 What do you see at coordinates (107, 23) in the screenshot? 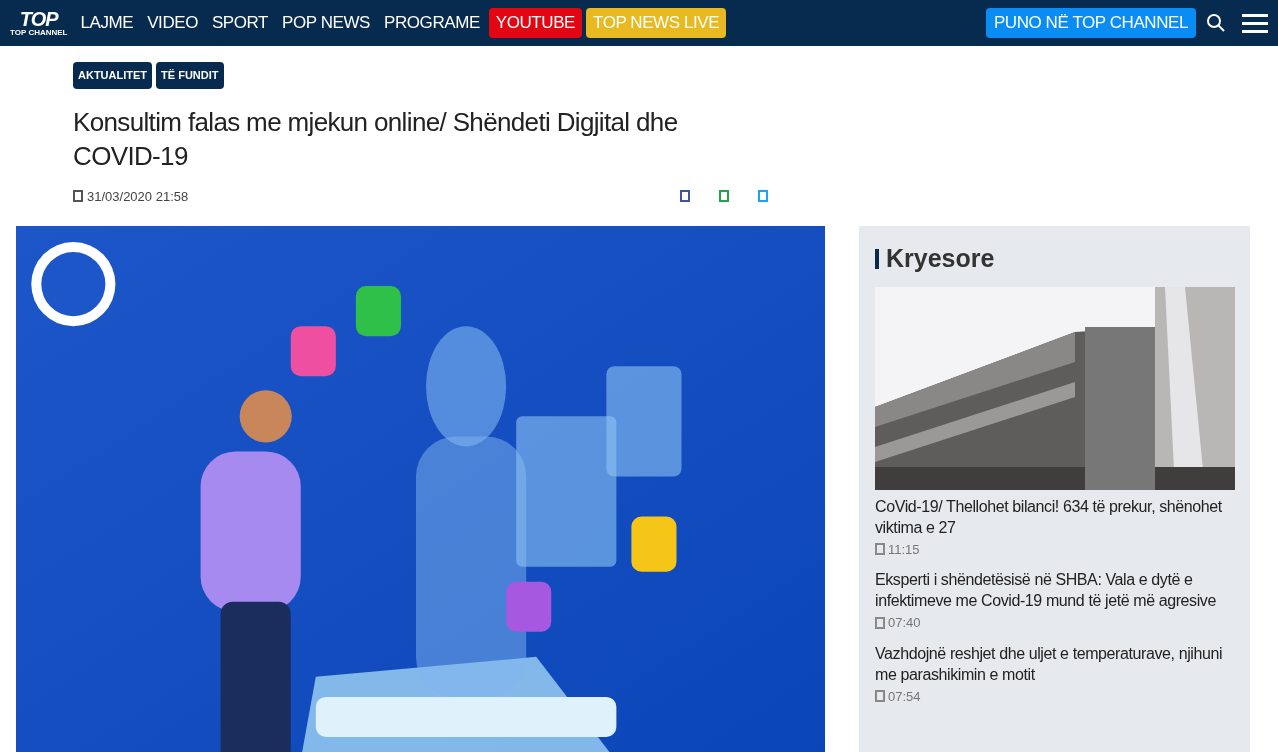
I see `nav-link: LAJME` at bounding box center [107, 23].